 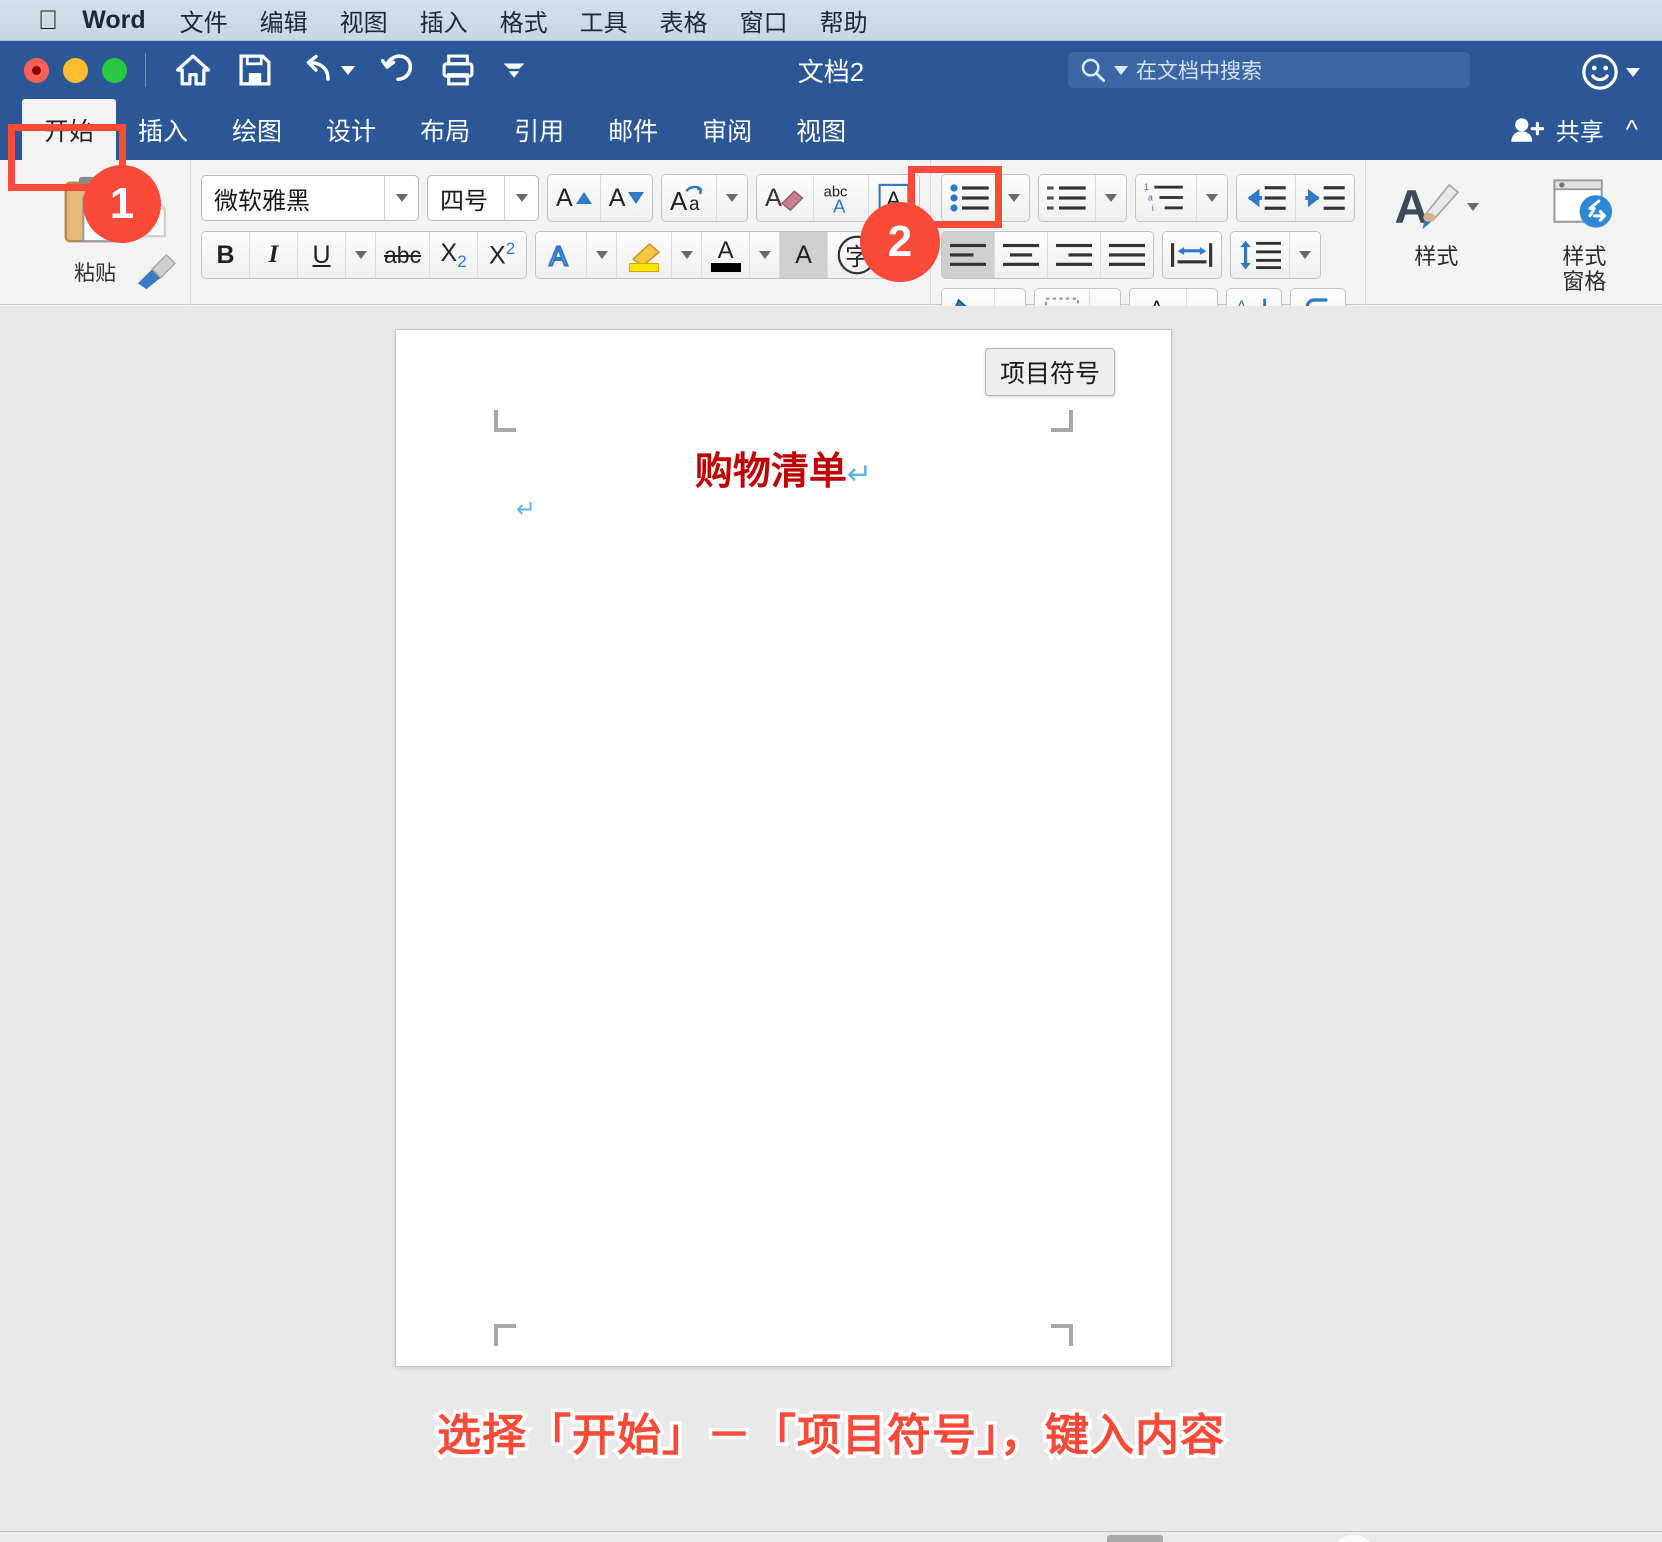 I want to click on underline-button: U, so click(x=322, y=255).